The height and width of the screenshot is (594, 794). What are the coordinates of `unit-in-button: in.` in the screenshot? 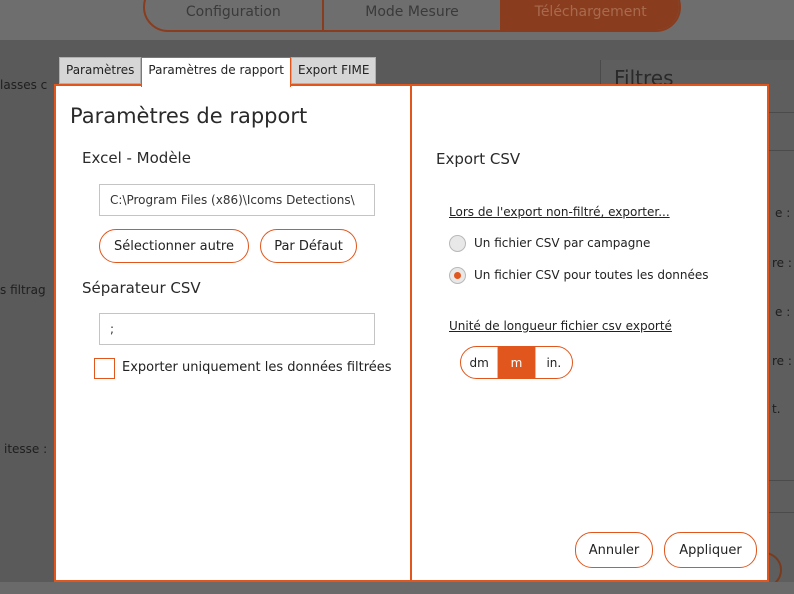 It's located at (554, 362).